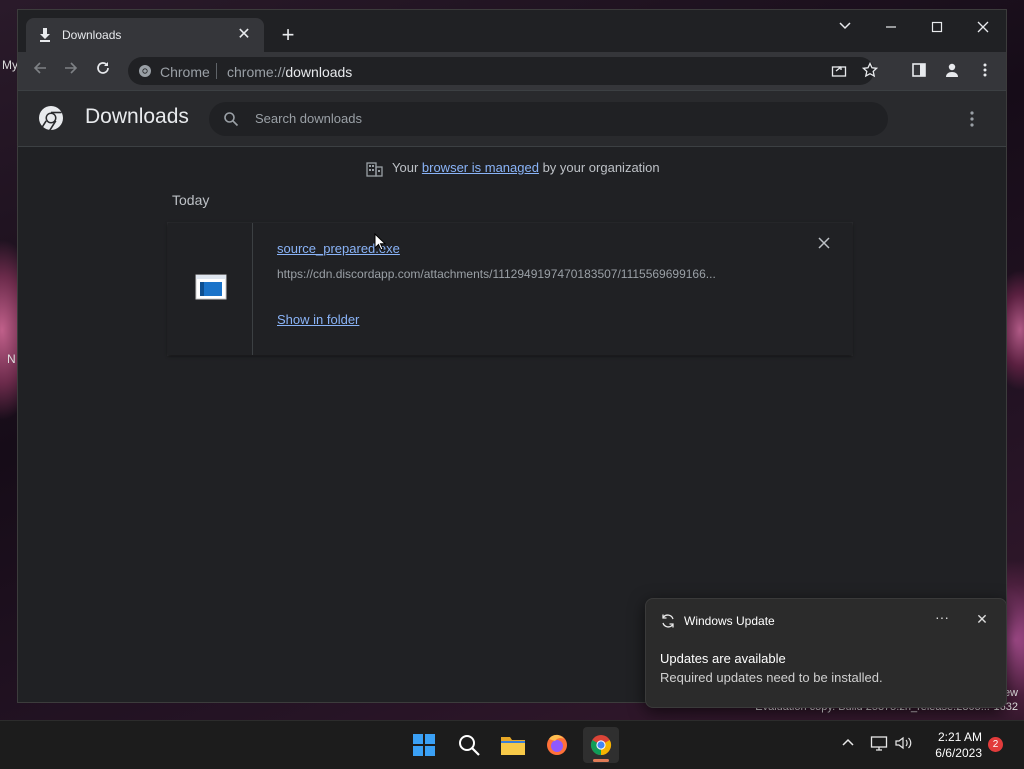 The height and width of the screenshot is (769, 1024). Describe the element at coordinates (848, 745) in the screenshot. I see `show-hidden-icons-icon` at that location.